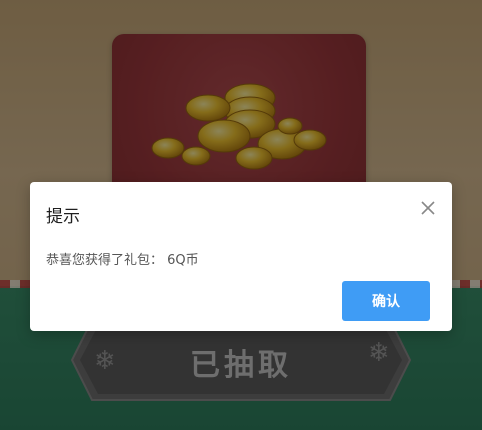 The width and height of the screenshot is (482, 430). I want to click on dialog-title: 提示, so click(63, 217).